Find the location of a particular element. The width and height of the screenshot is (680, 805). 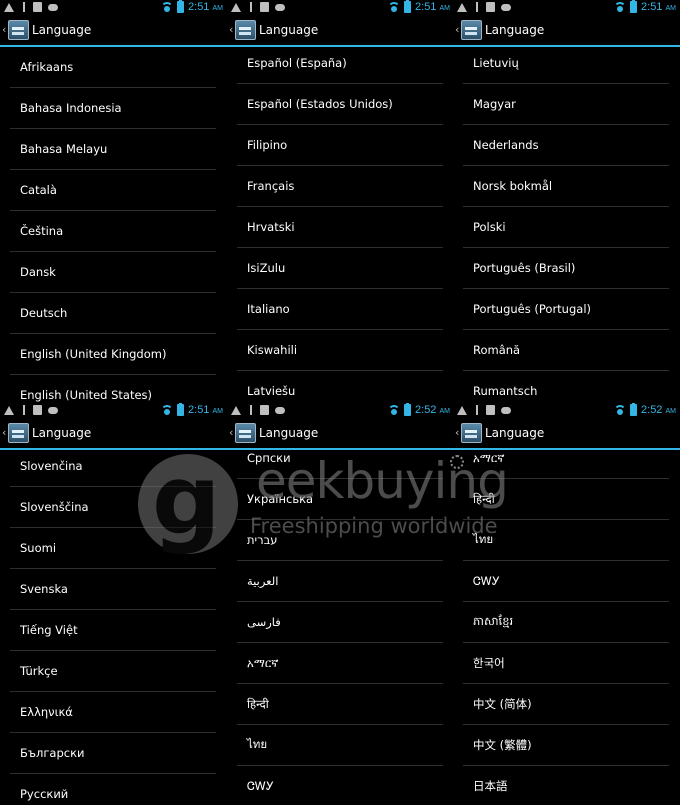

language-item: Svenska is located at coordinates (113, 589).